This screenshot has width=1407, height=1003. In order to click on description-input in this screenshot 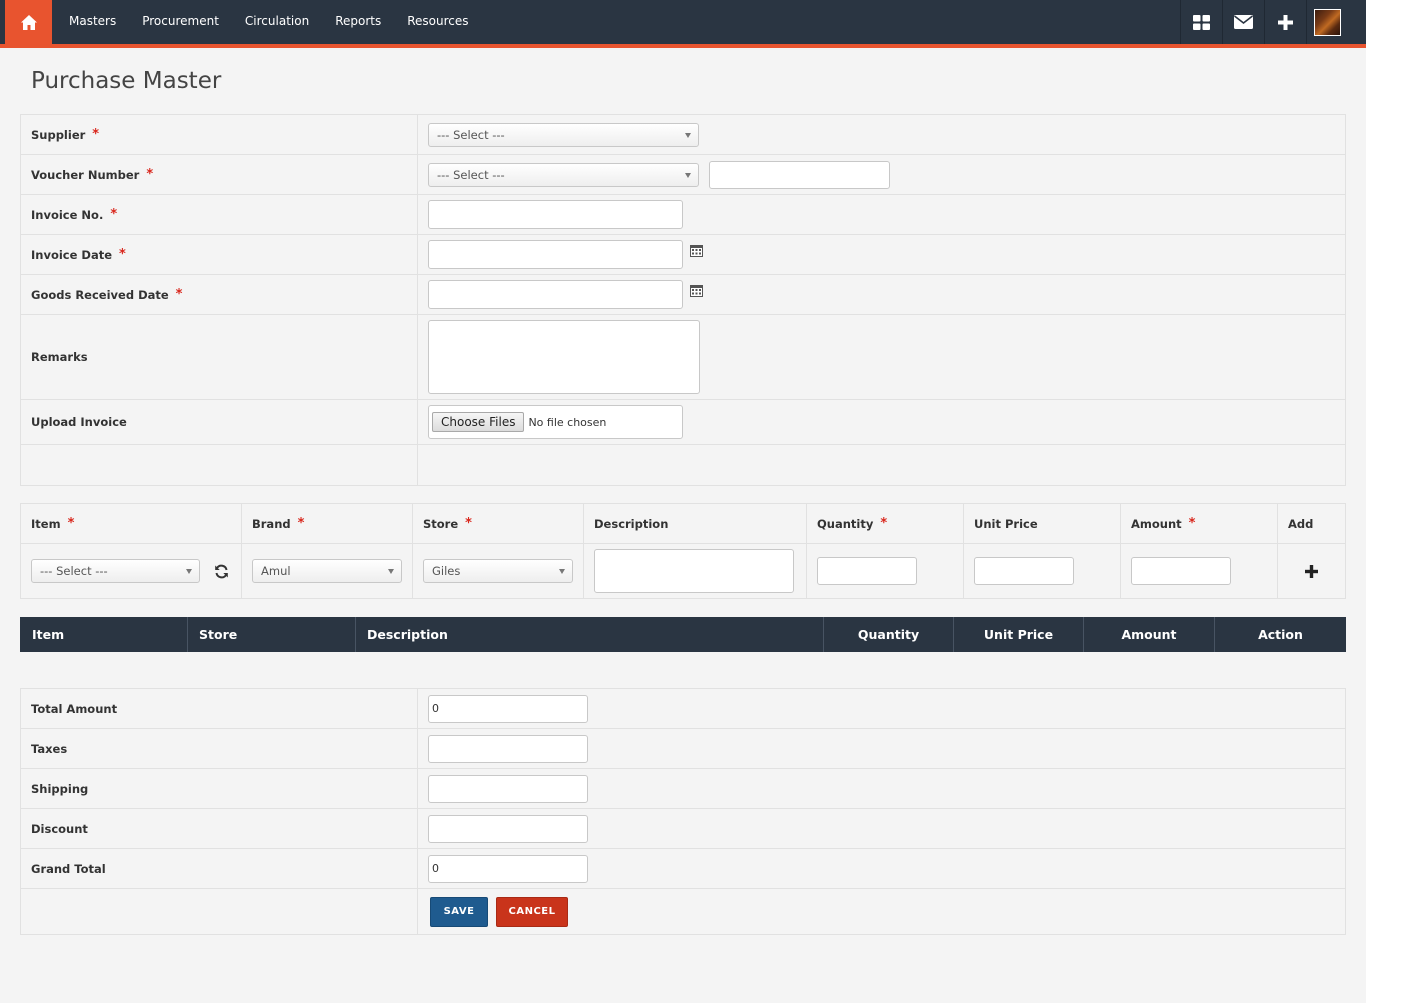, I will do `click(694, 571)`.